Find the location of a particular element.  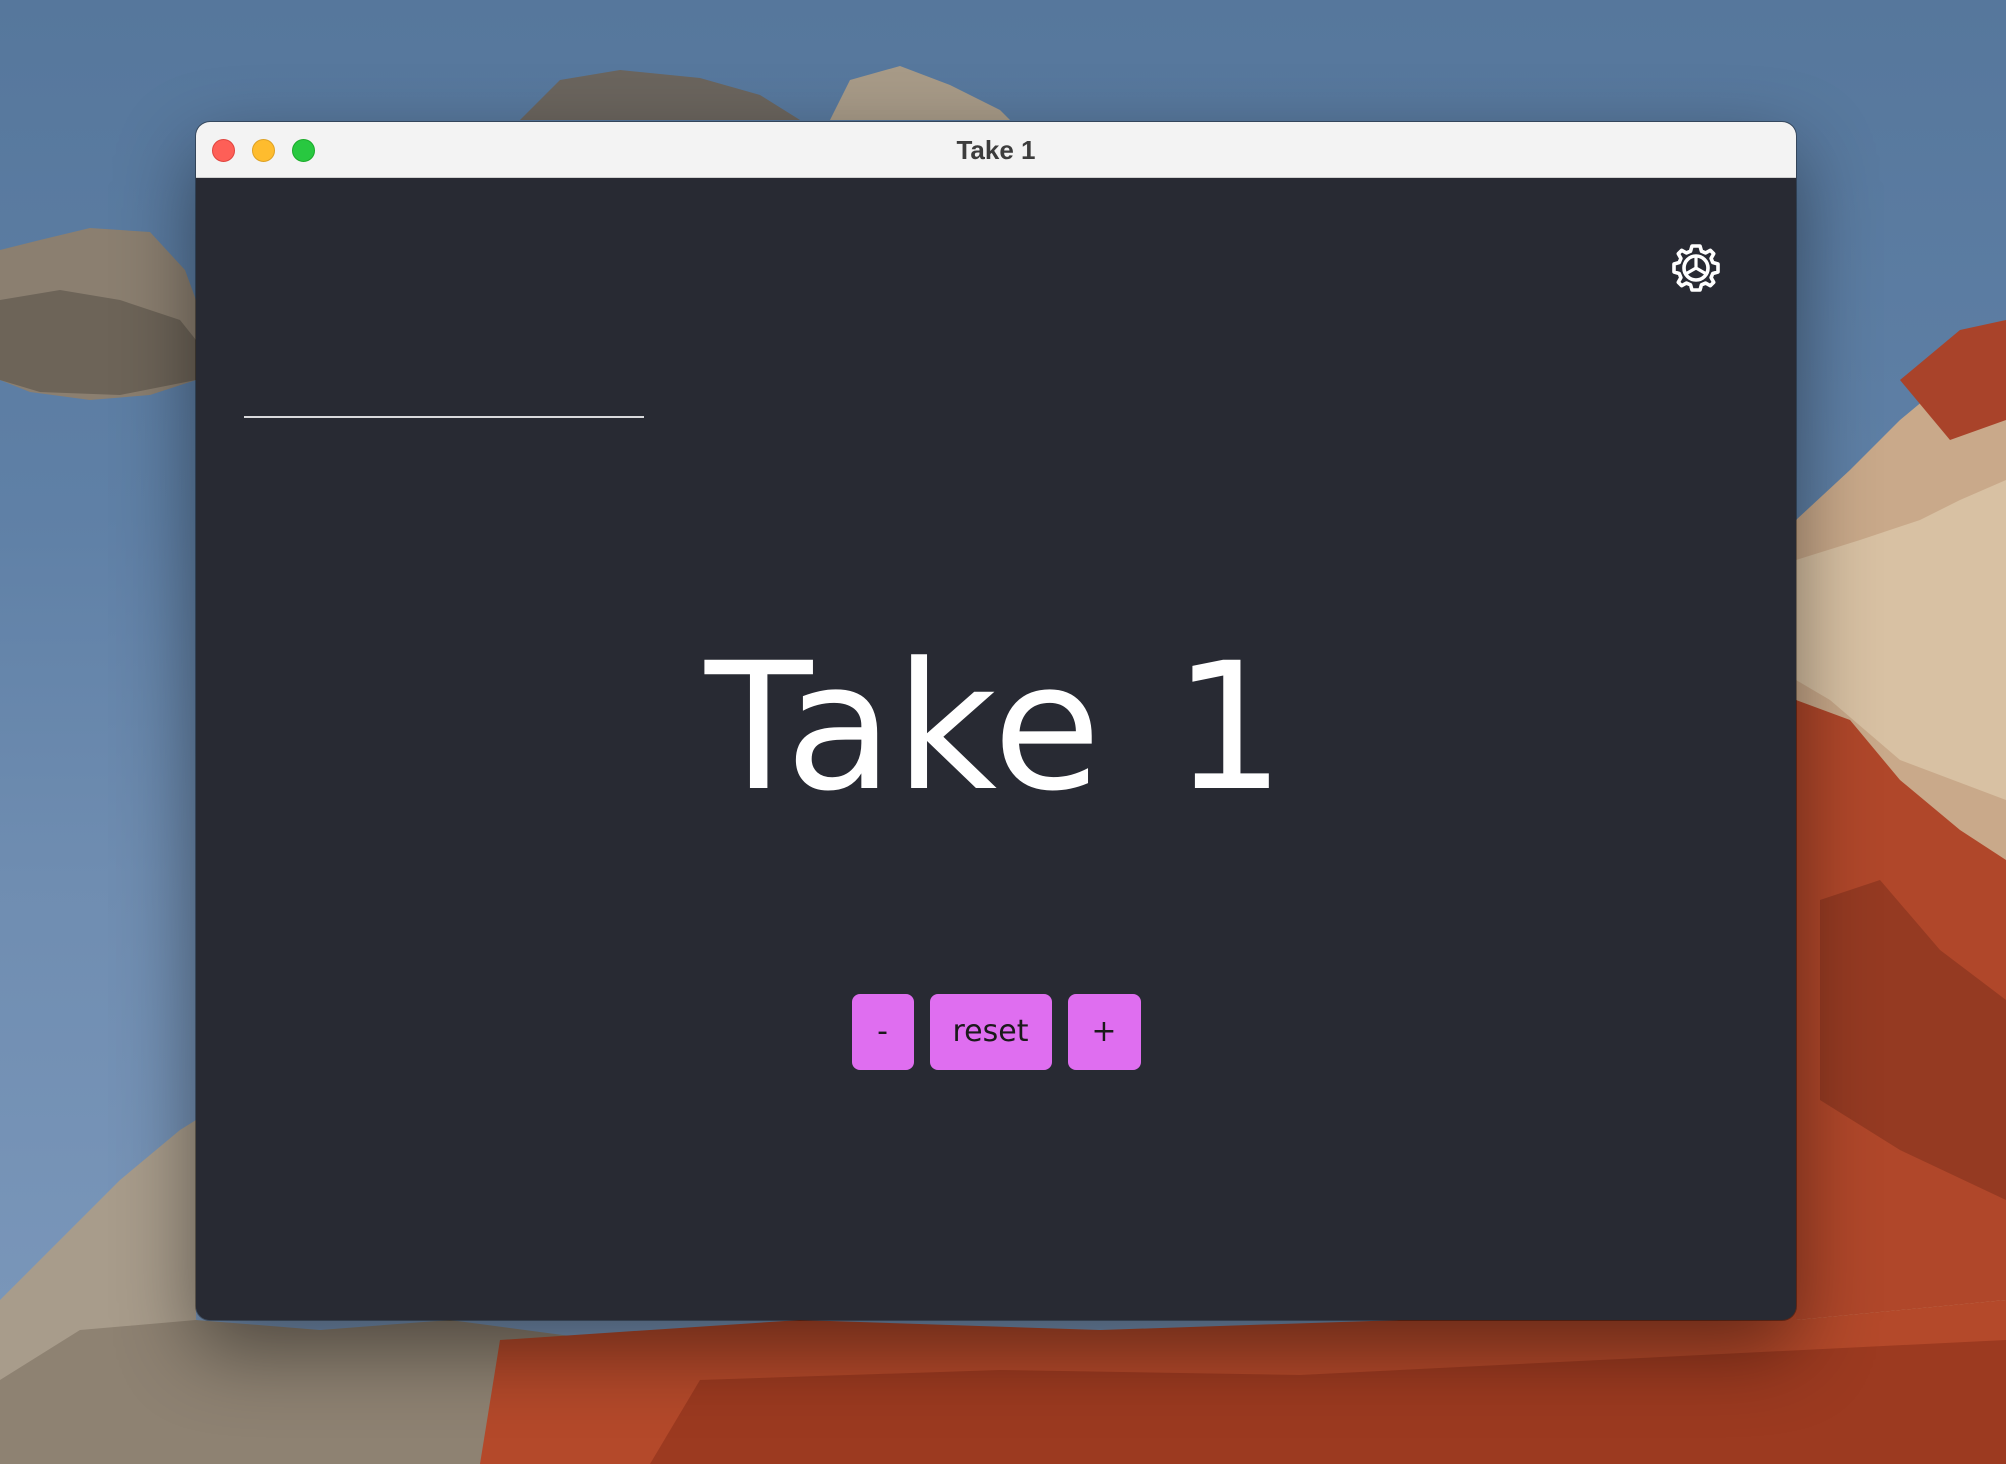

take-display: Take 1 is located at coordinates (996, 728).